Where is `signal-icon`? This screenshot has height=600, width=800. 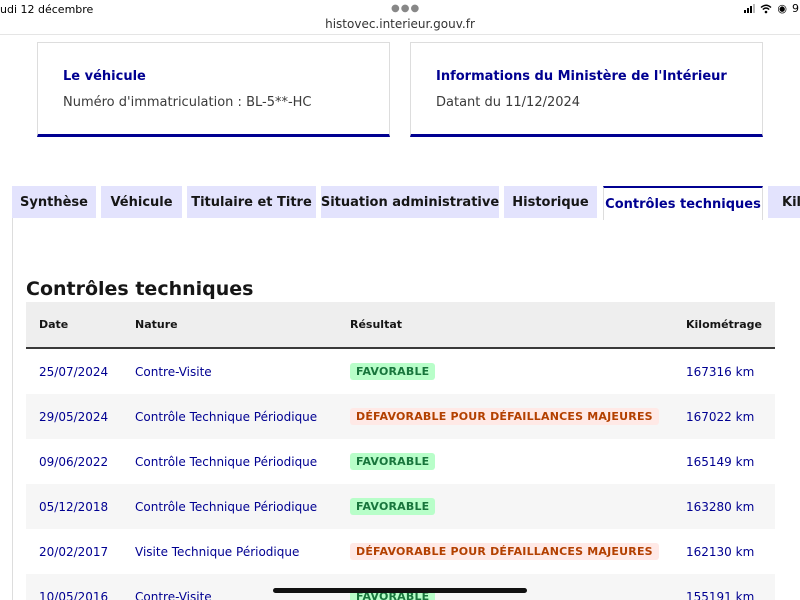 signal-icon is located at coordinates (750, 8).